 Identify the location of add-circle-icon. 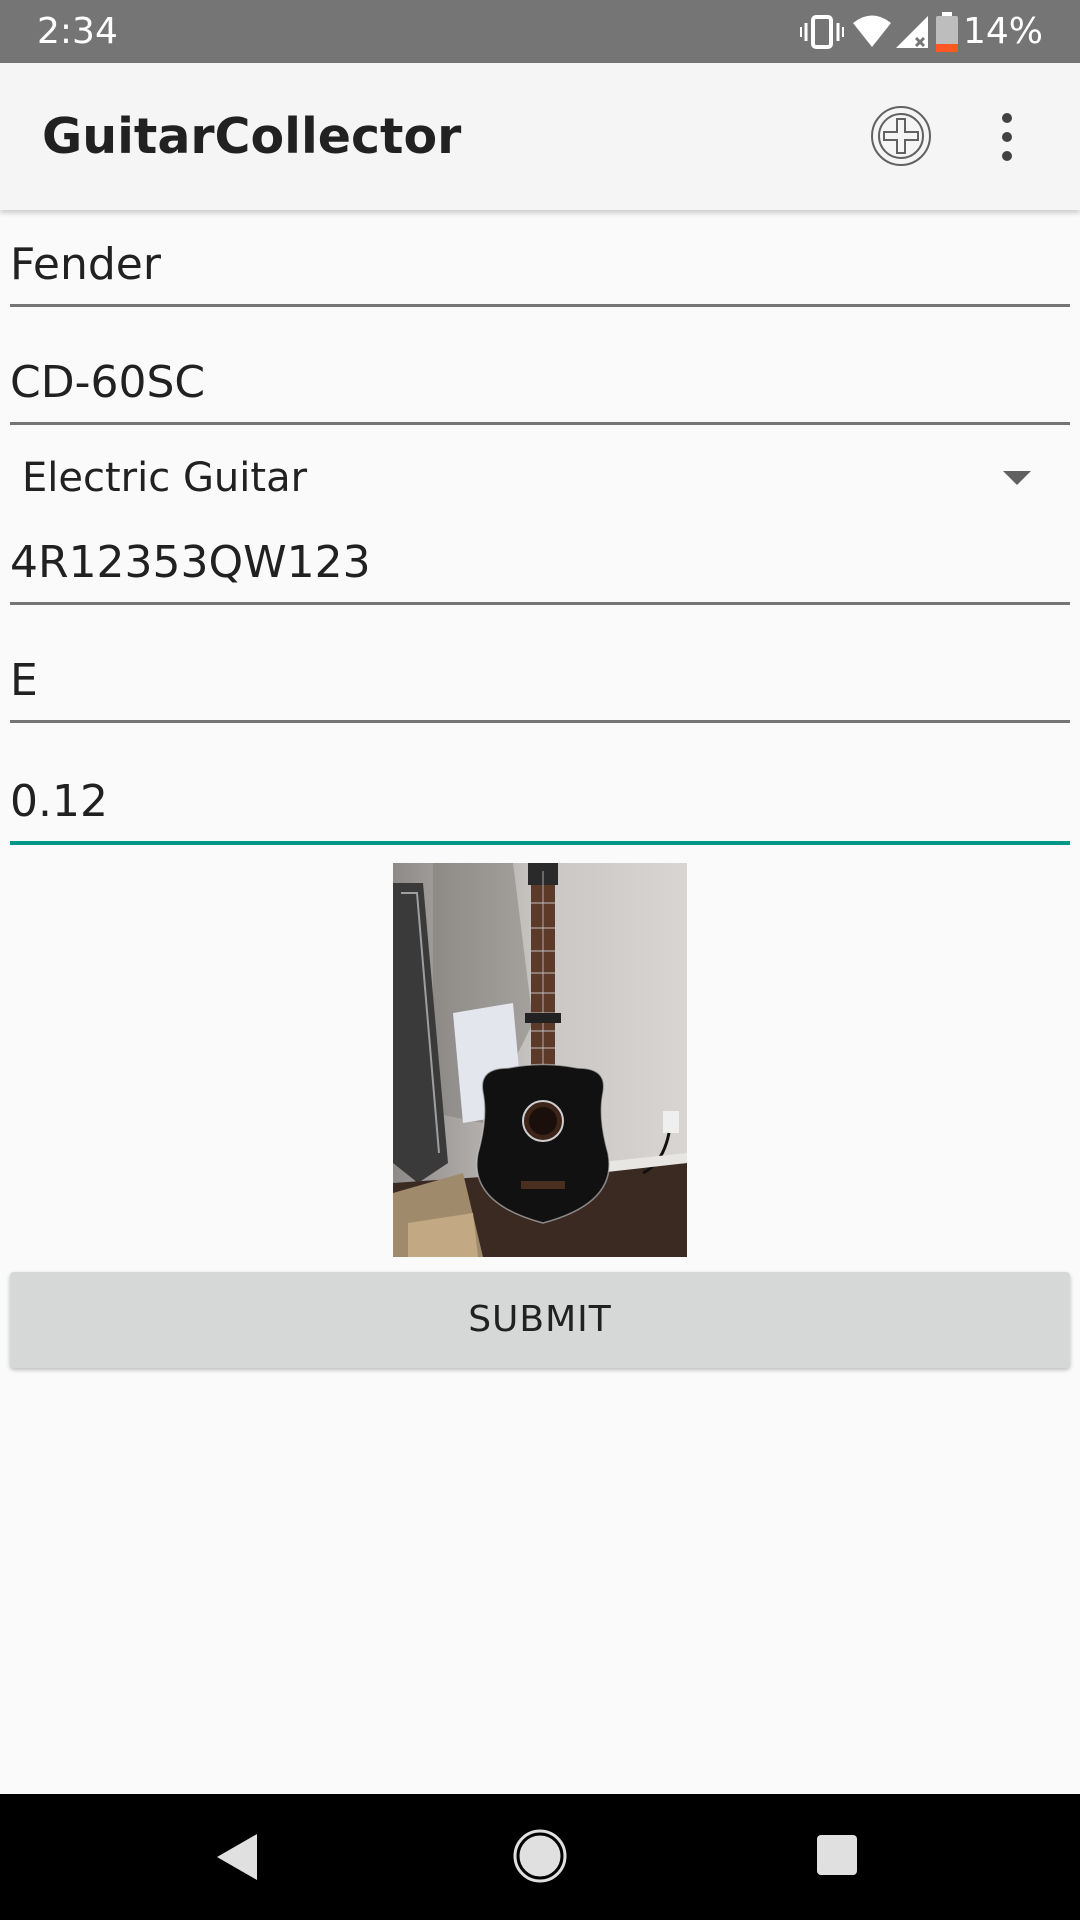
(901, 136).